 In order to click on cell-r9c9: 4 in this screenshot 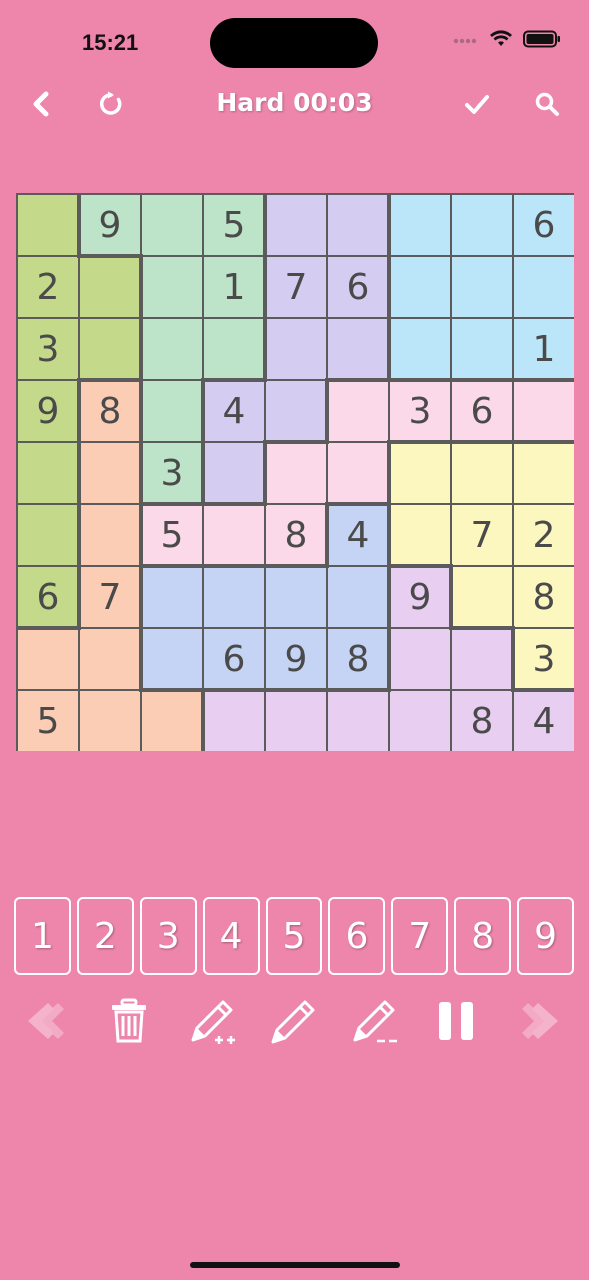, I will do `click(544, 721)`.